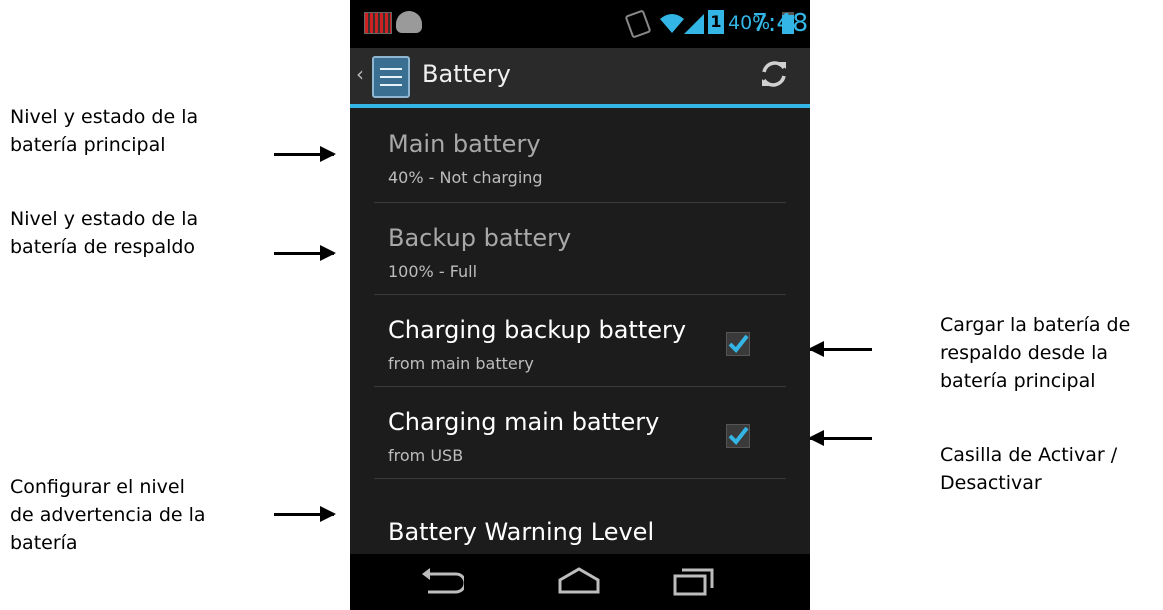  Describe the element at coordinates (774, 74) in the screenshot. I see `refresh-icon` at that location.